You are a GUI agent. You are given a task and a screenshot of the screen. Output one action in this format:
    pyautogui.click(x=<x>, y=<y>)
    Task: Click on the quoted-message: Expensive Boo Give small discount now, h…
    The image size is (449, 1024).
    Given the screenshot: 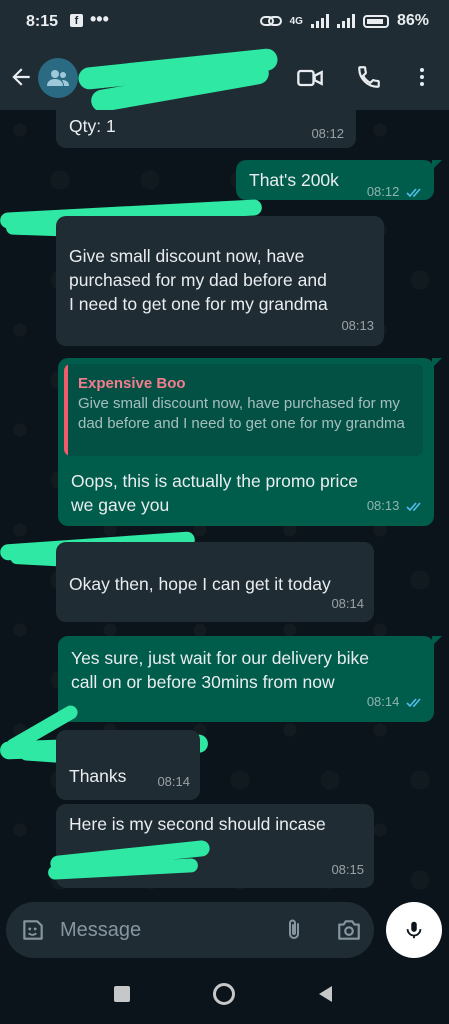 What is the action you would take?
    pyautogui.click(x=243, y=410)
    